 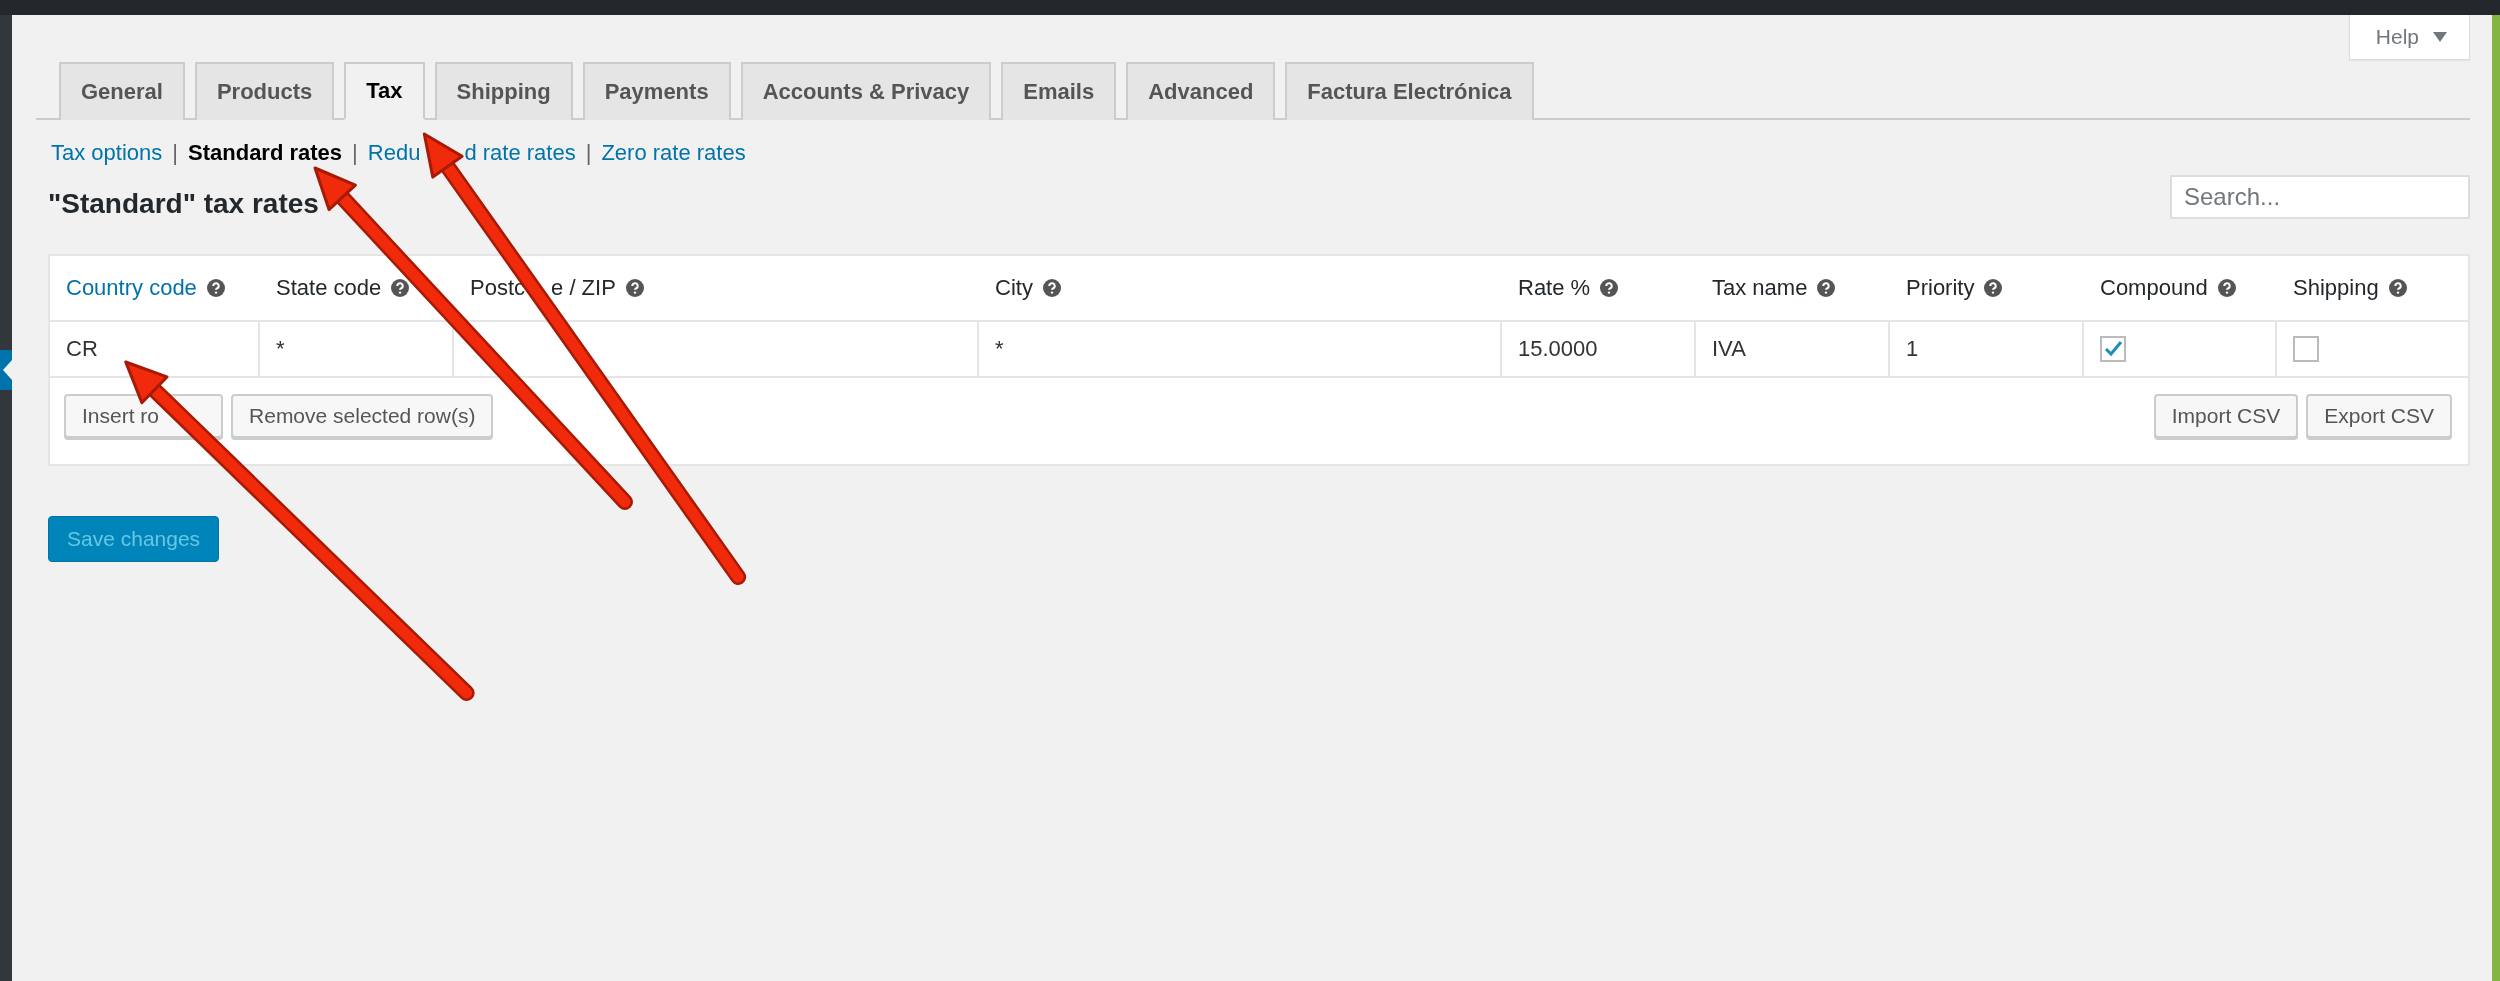 What do you see at coordinates (2379, 416) in the screenshot?
I see `table-button: Export CSV` at bounding box center [2379, 416].